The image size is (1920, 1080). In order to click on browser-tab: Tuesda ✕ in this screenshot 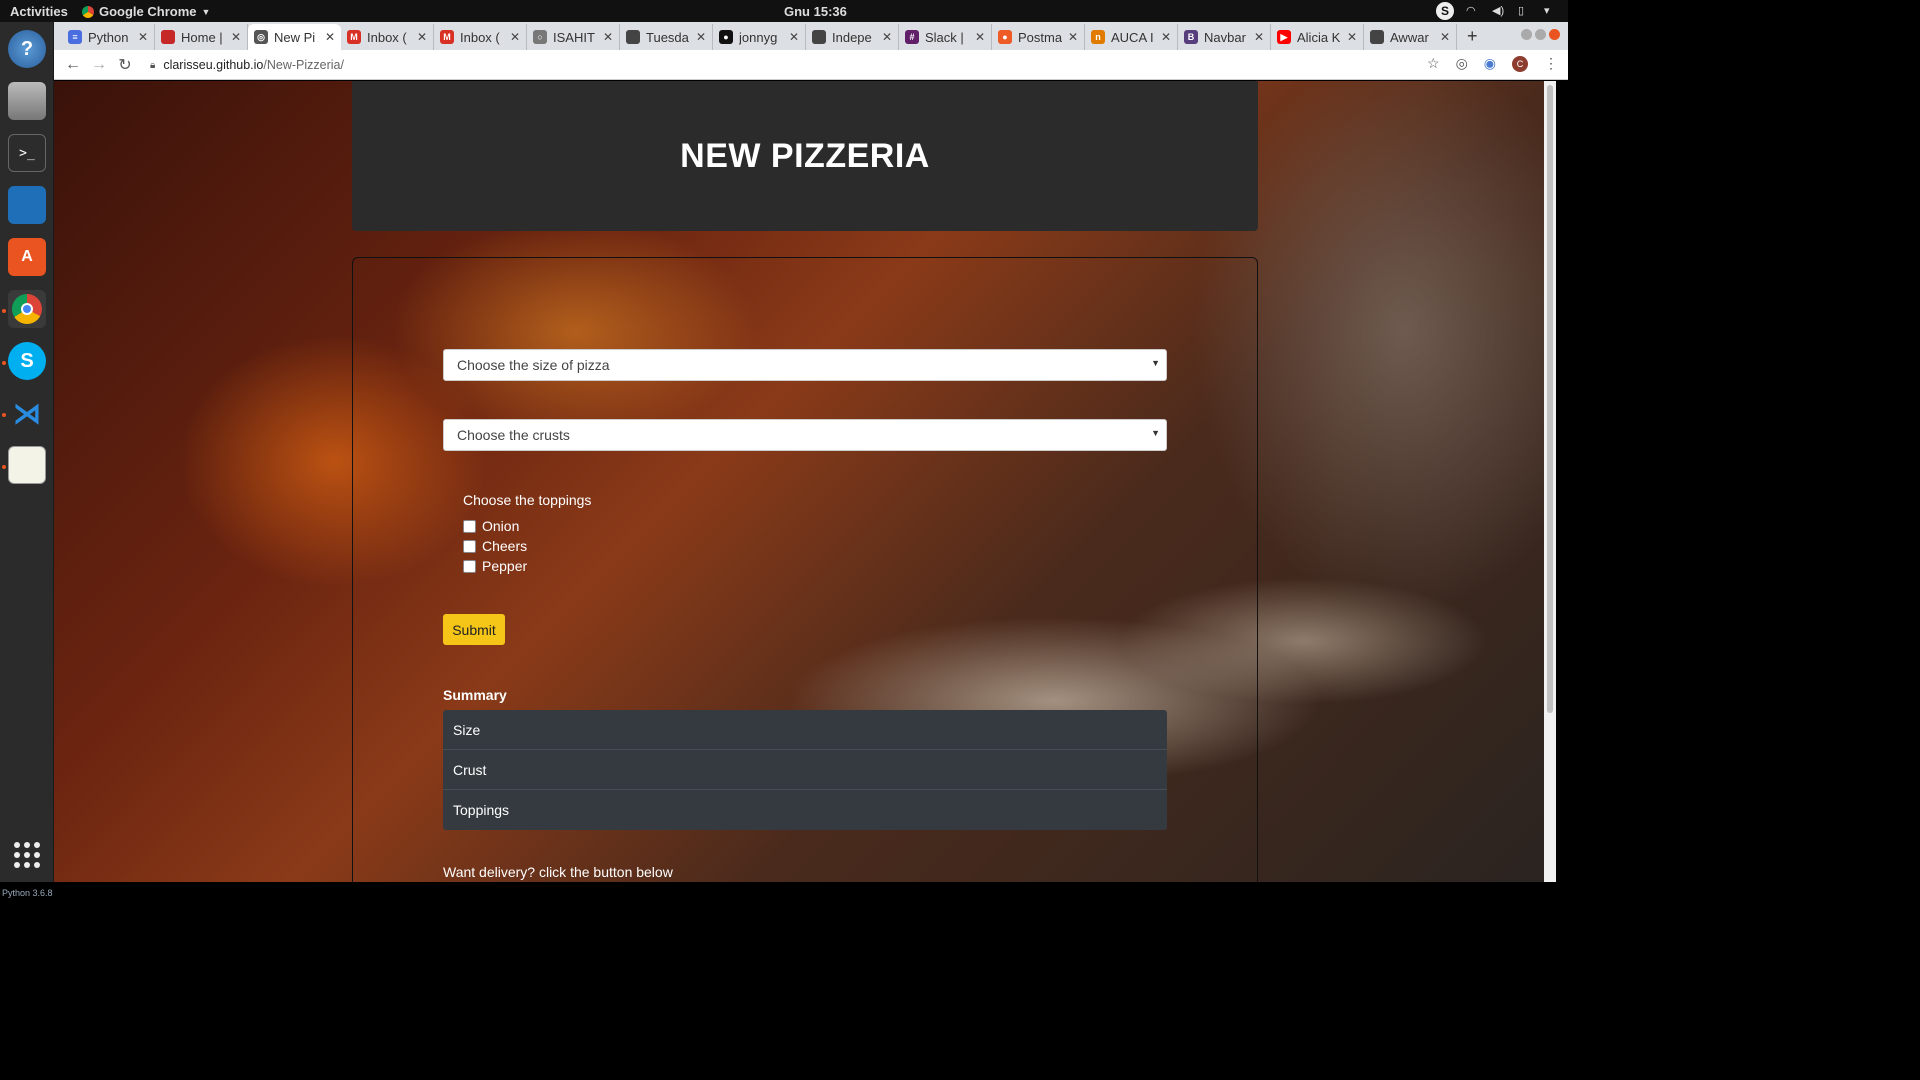, I will do `click(666, 37)`.